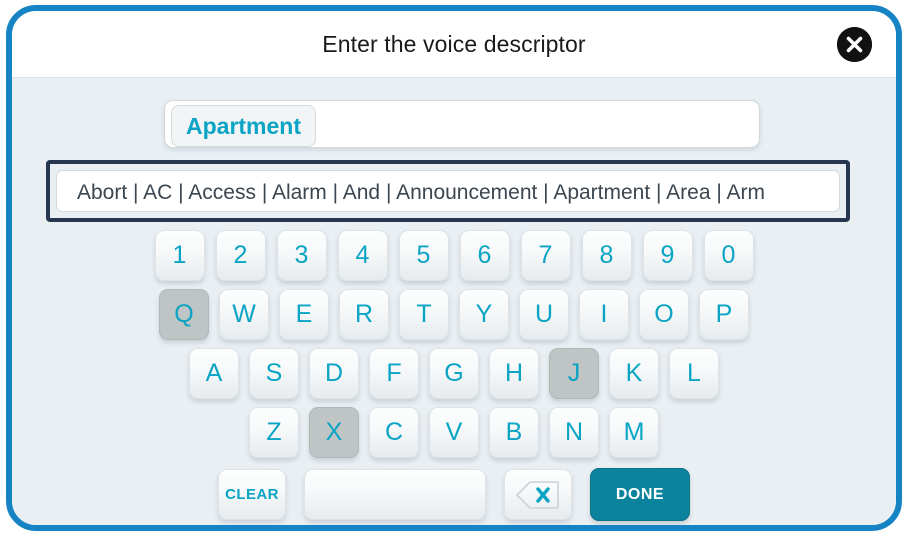 The width and height of the screenshot is (908, 536). Describe the element at coordinates (462, 124) in the screenshot. I see `voice-descriptor-input: Apartment` at that location.